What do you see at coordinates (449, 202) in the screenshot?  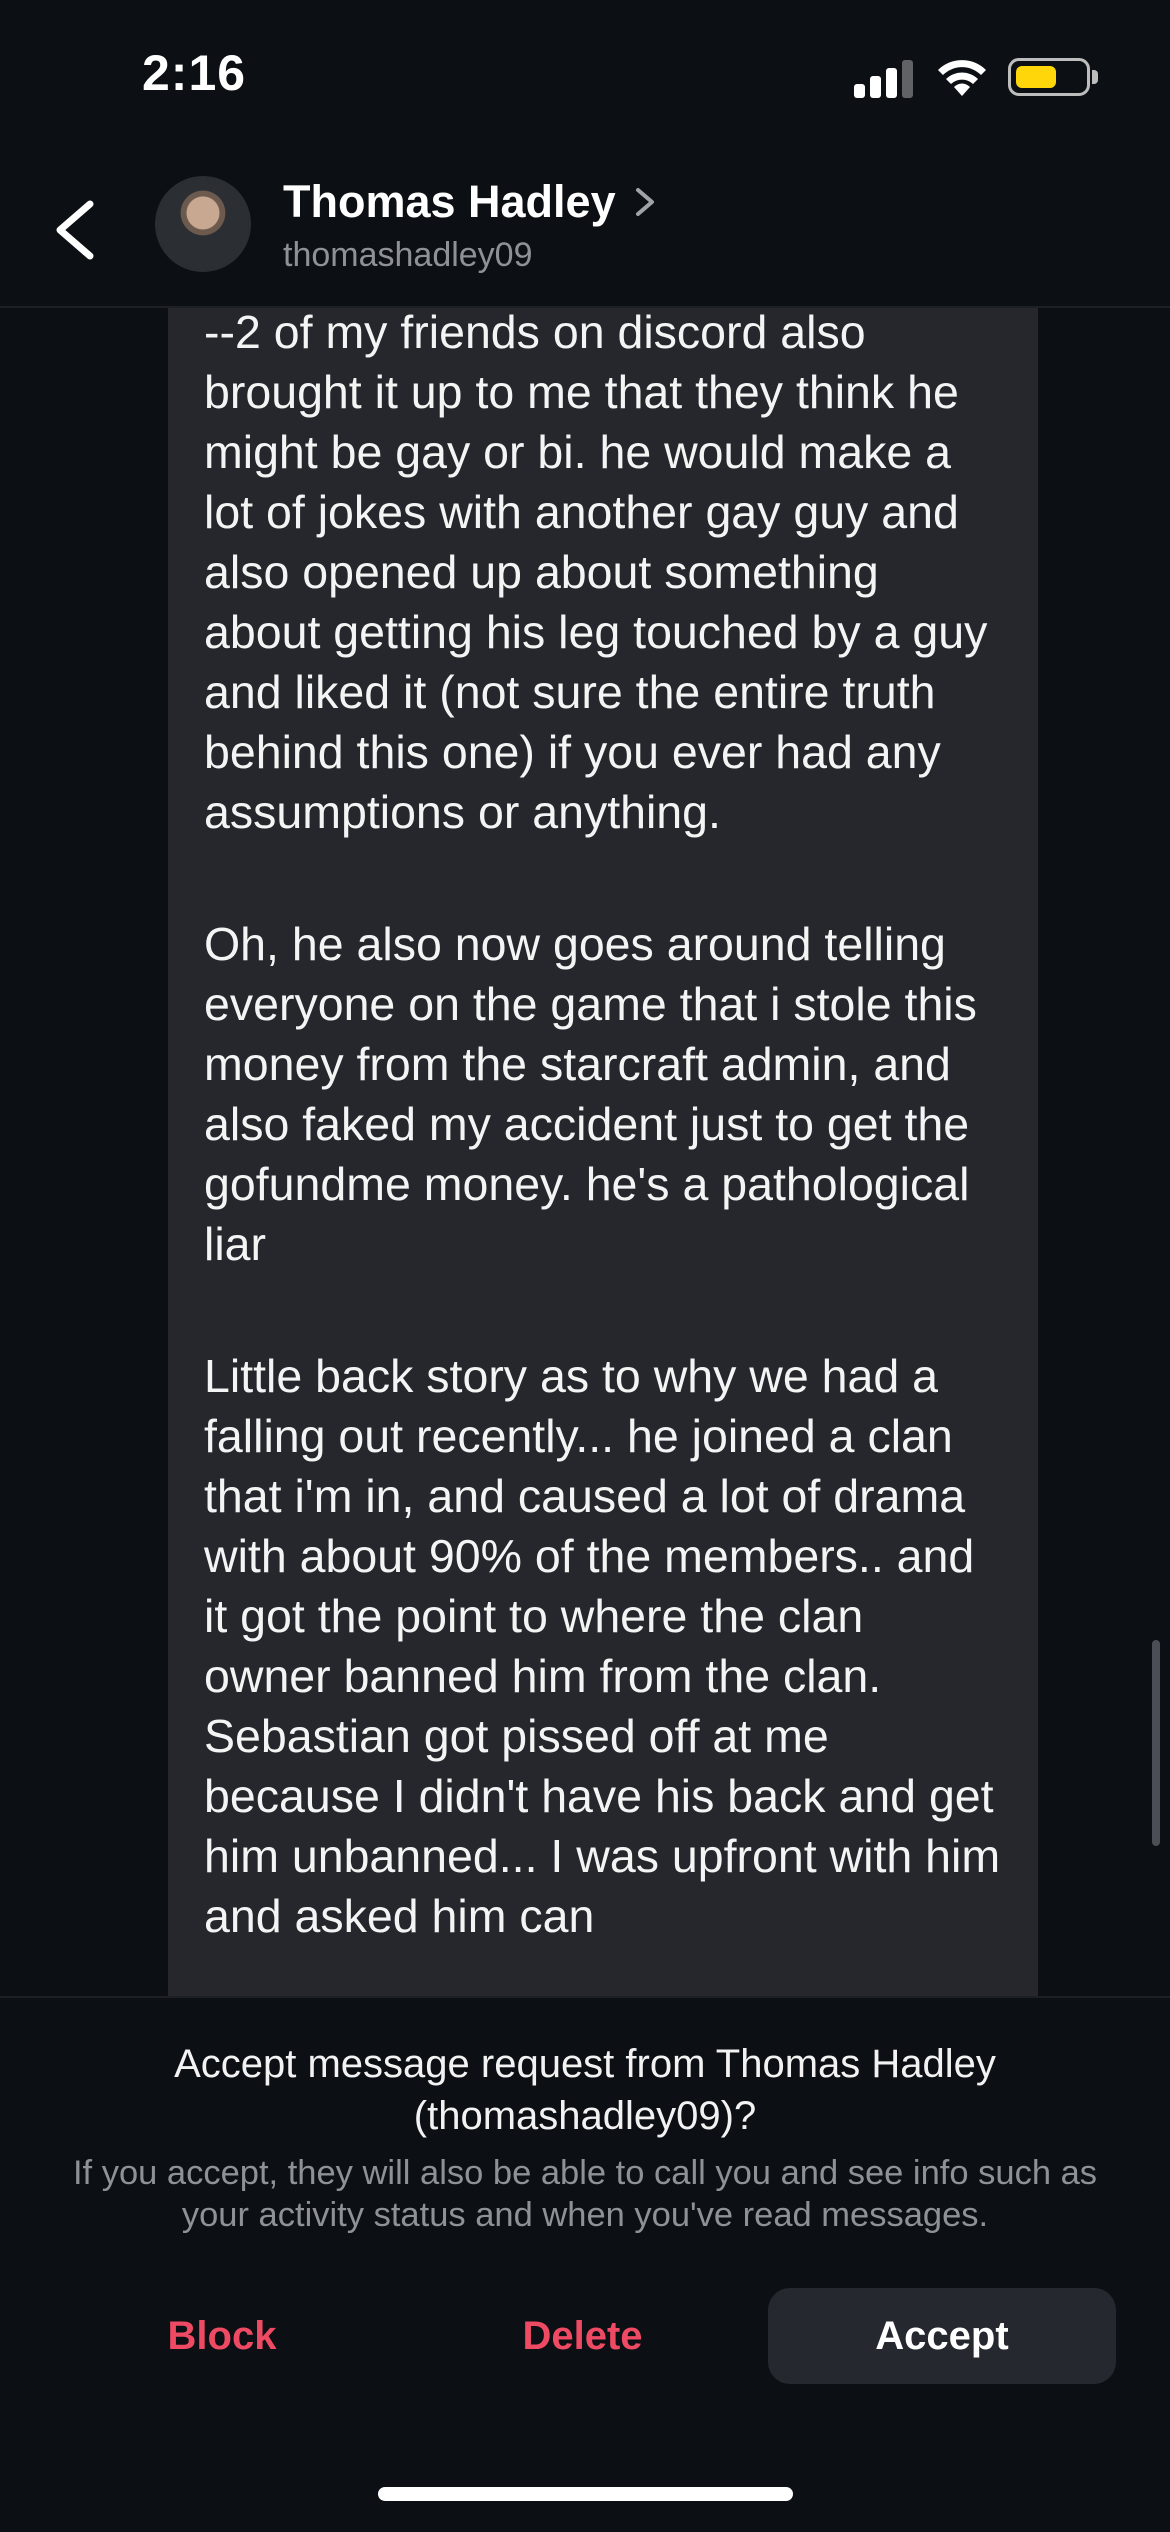 I see `contact-name: Thomas Hadley` at bounding box center [449, 202].